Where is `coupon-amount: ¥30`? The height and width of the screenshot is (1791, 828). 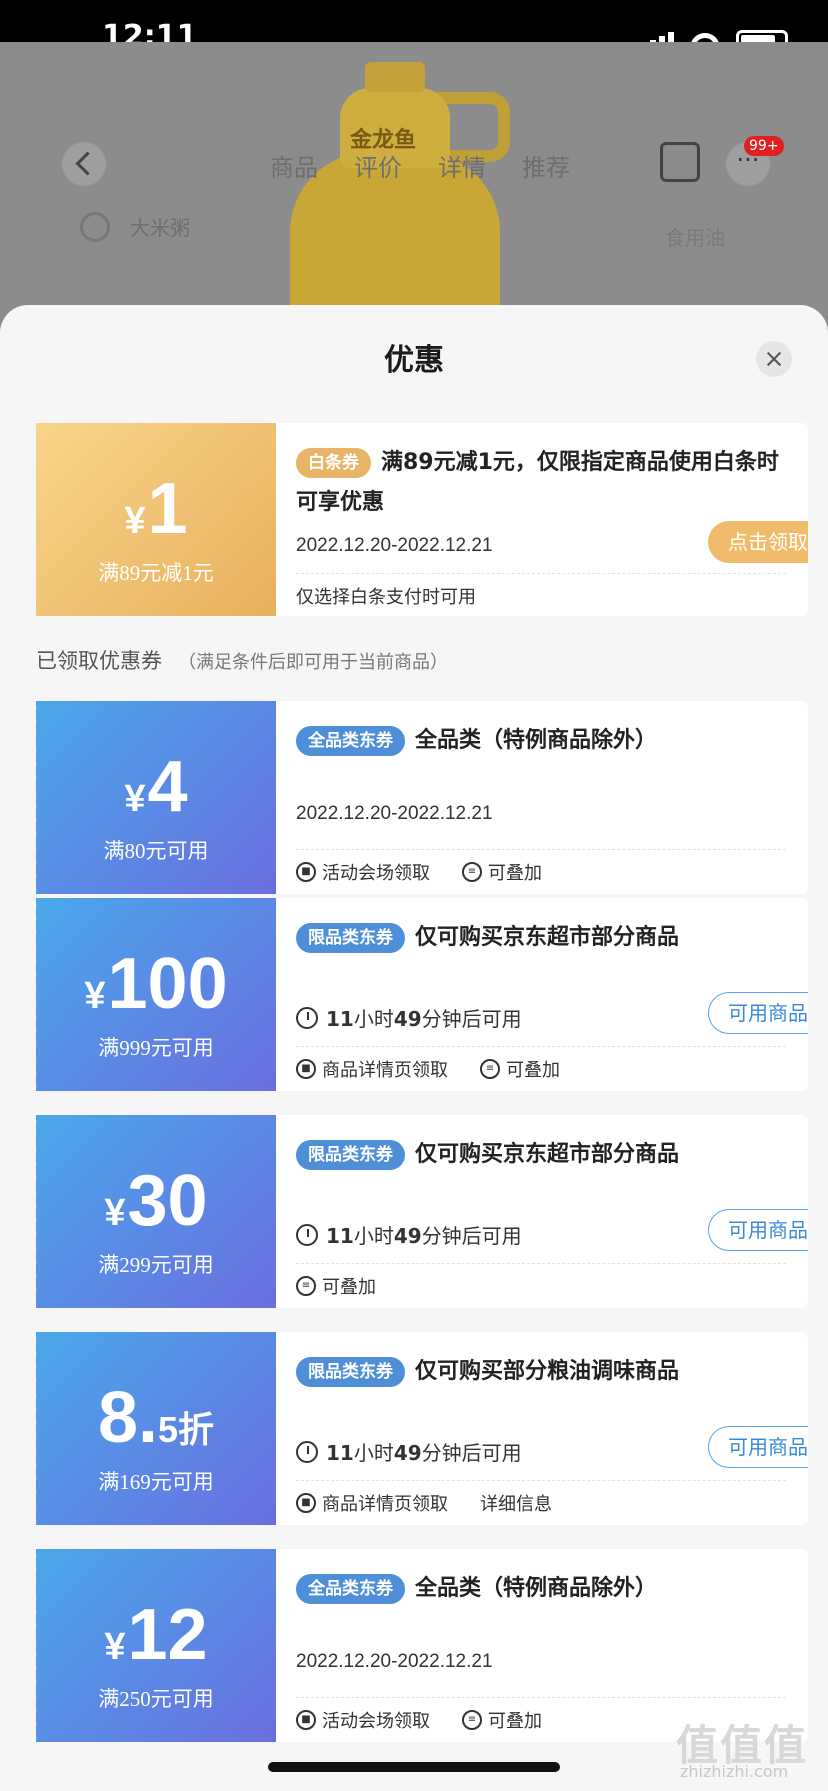
coupon-amount: ¥30 is located at coordinates (156, 1201).